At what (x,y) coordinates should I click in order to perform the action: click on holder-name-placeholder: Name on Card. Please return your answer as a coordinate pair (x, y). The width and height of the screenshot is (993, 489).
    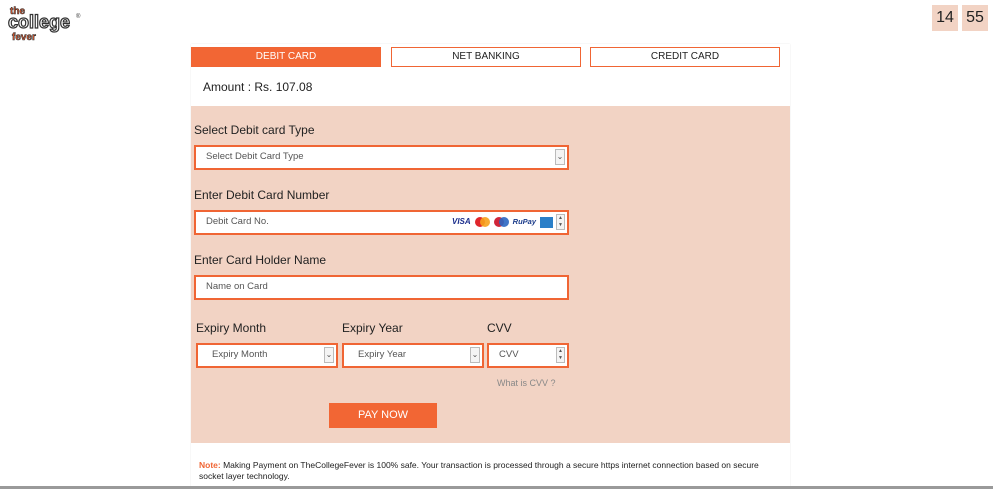
    Looking at the image, I should click on (237, 286).